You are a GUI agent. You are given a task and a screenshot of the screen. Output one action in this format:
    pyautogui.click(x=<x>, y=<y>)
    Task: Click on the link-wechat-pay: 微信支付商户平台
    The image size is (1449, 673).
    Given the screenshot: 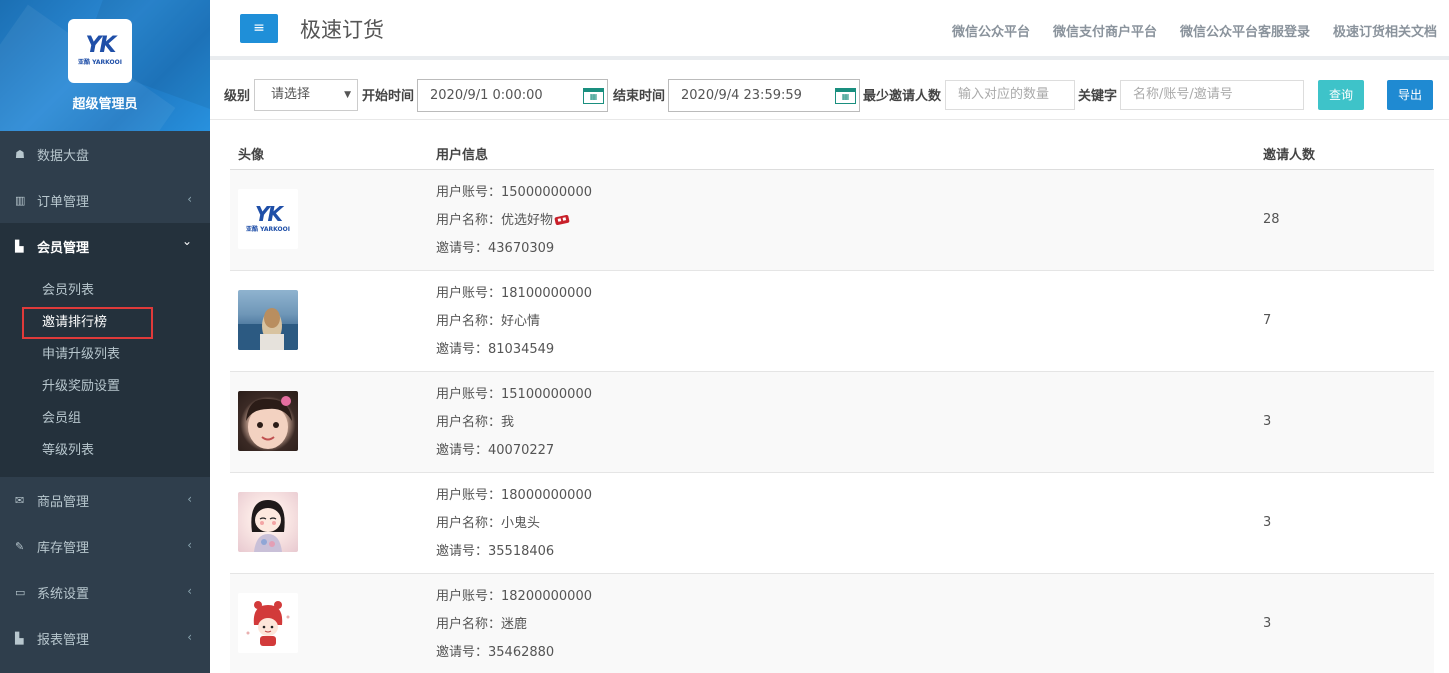 What is the action you would take?
    pyautogui.click(x=1105, y=30)
    